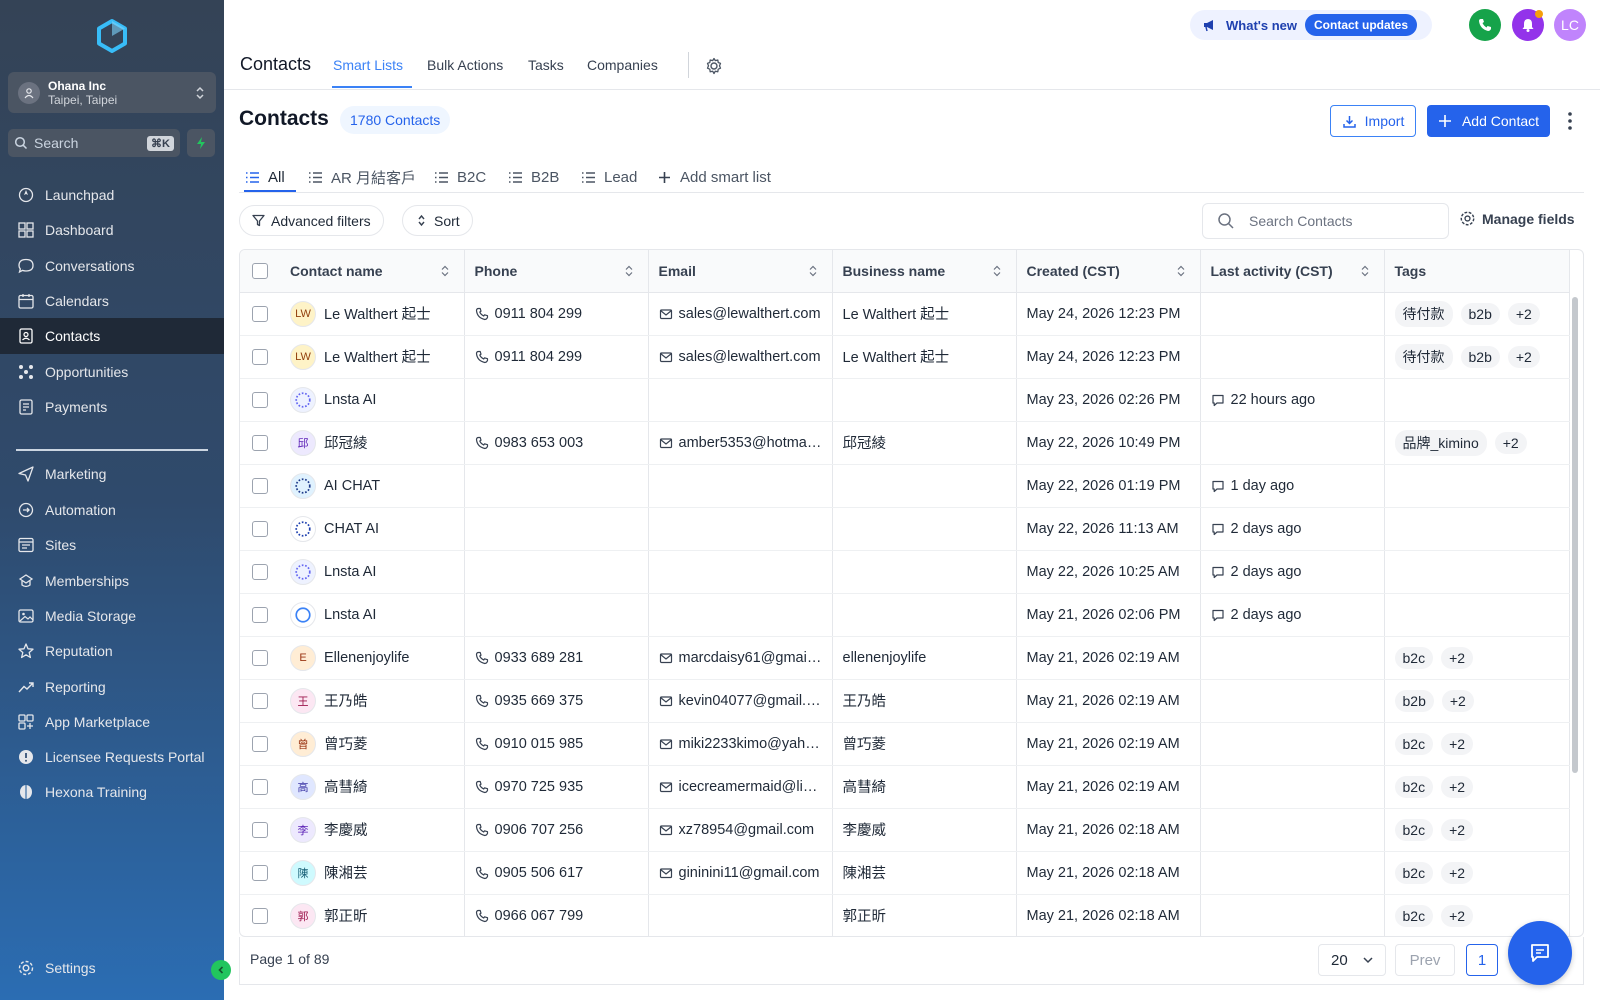 This screenshot has width=1600, height=1000. Describe the element at coordinates (539, 658) in the screenshot. I see `phone-number: 0933 689 281` at that location.